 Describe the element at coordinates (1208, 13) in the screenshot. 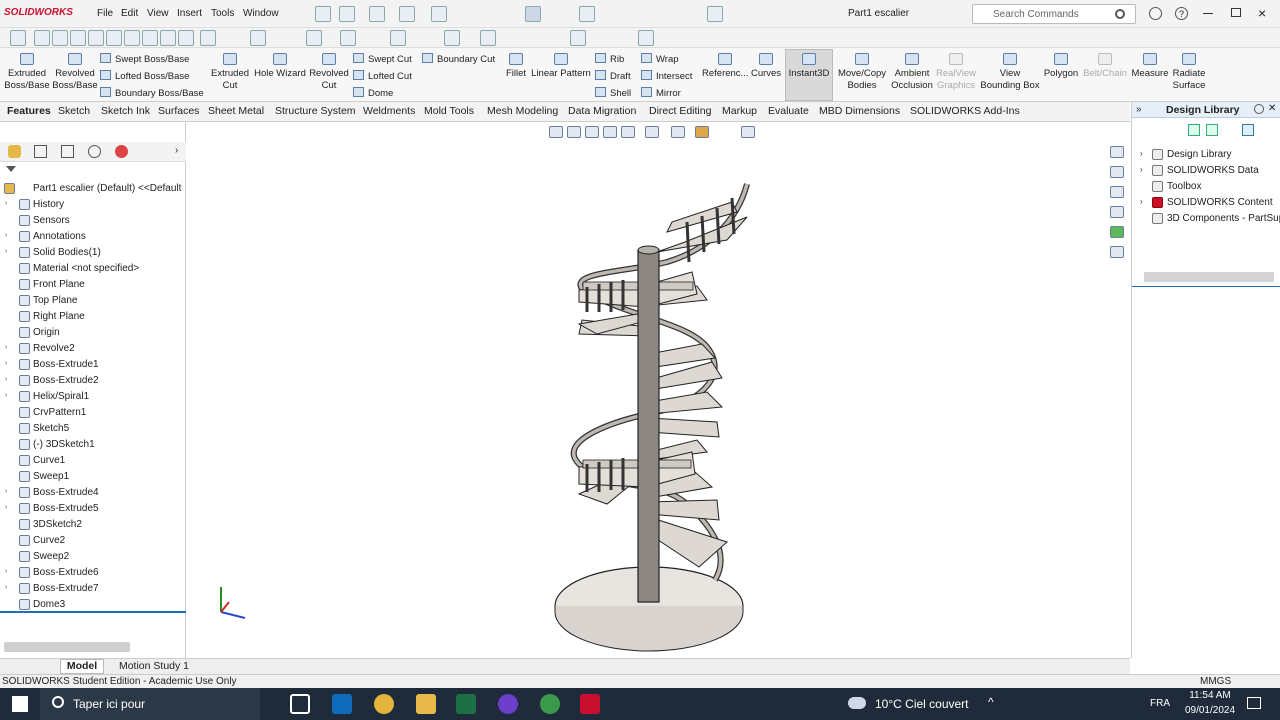

I see `minimize-icon` at that location.